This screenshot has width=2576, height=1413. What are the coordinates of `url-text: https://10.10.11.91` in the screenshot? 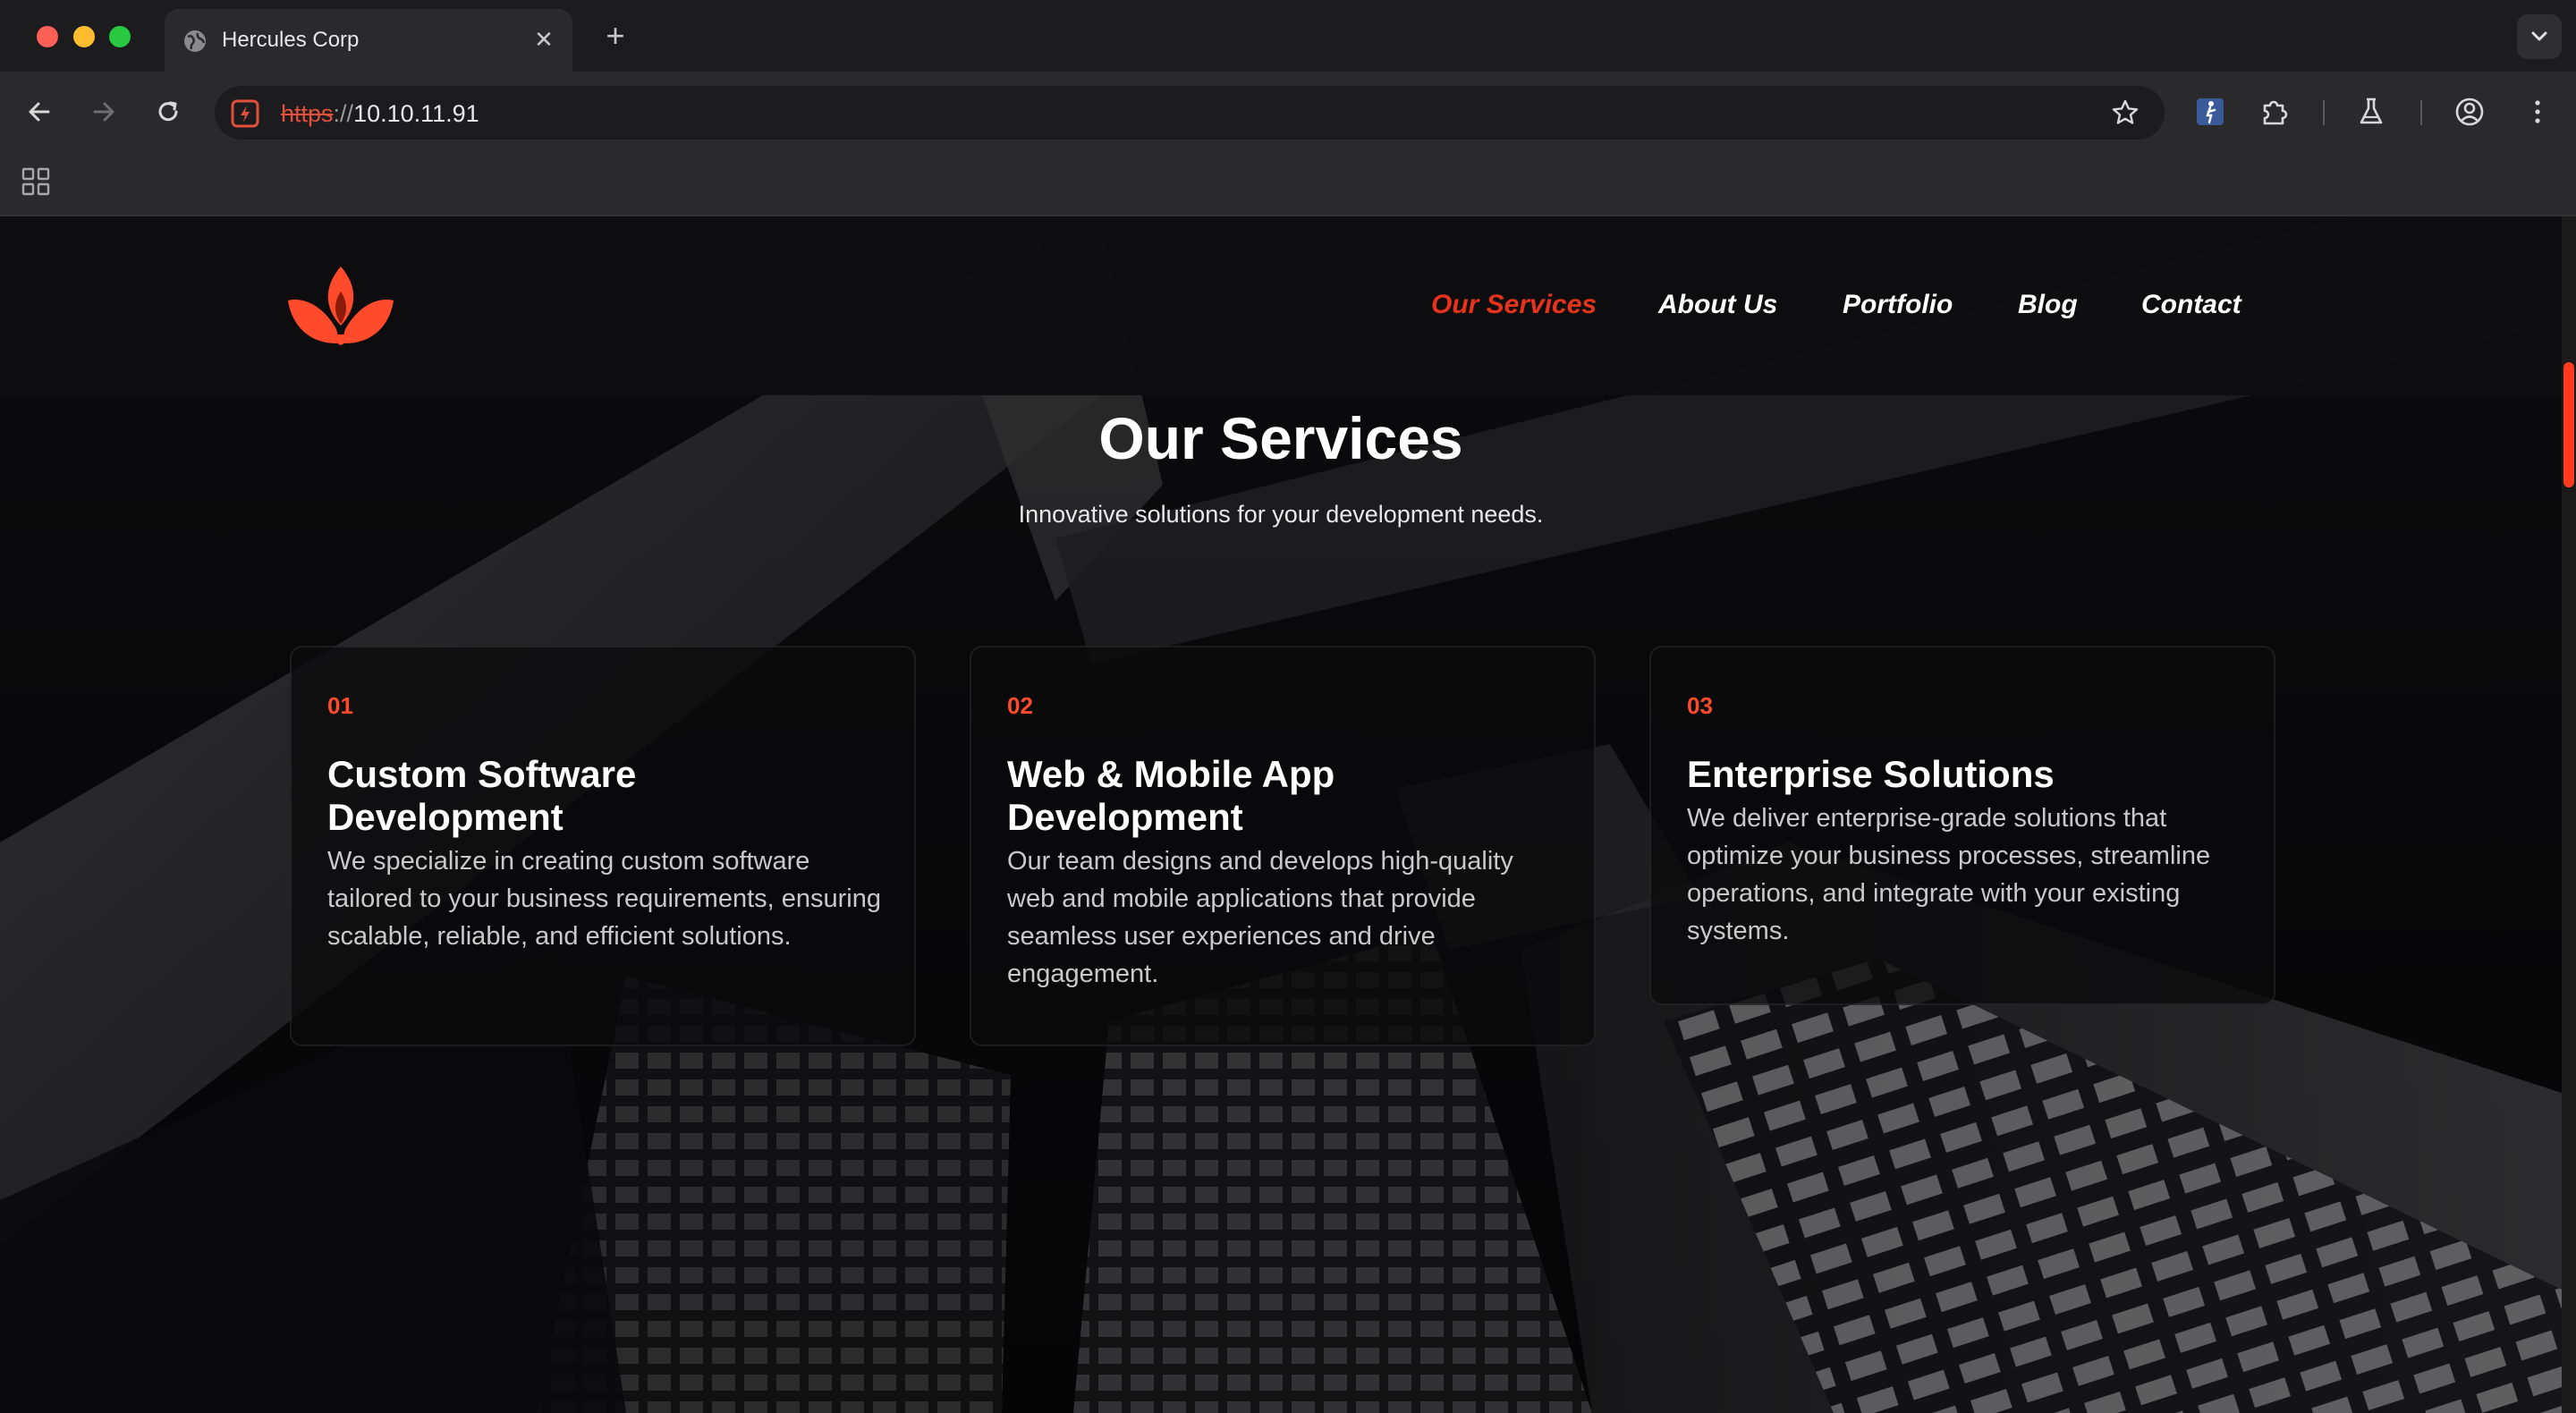 It's located at (380, 114).